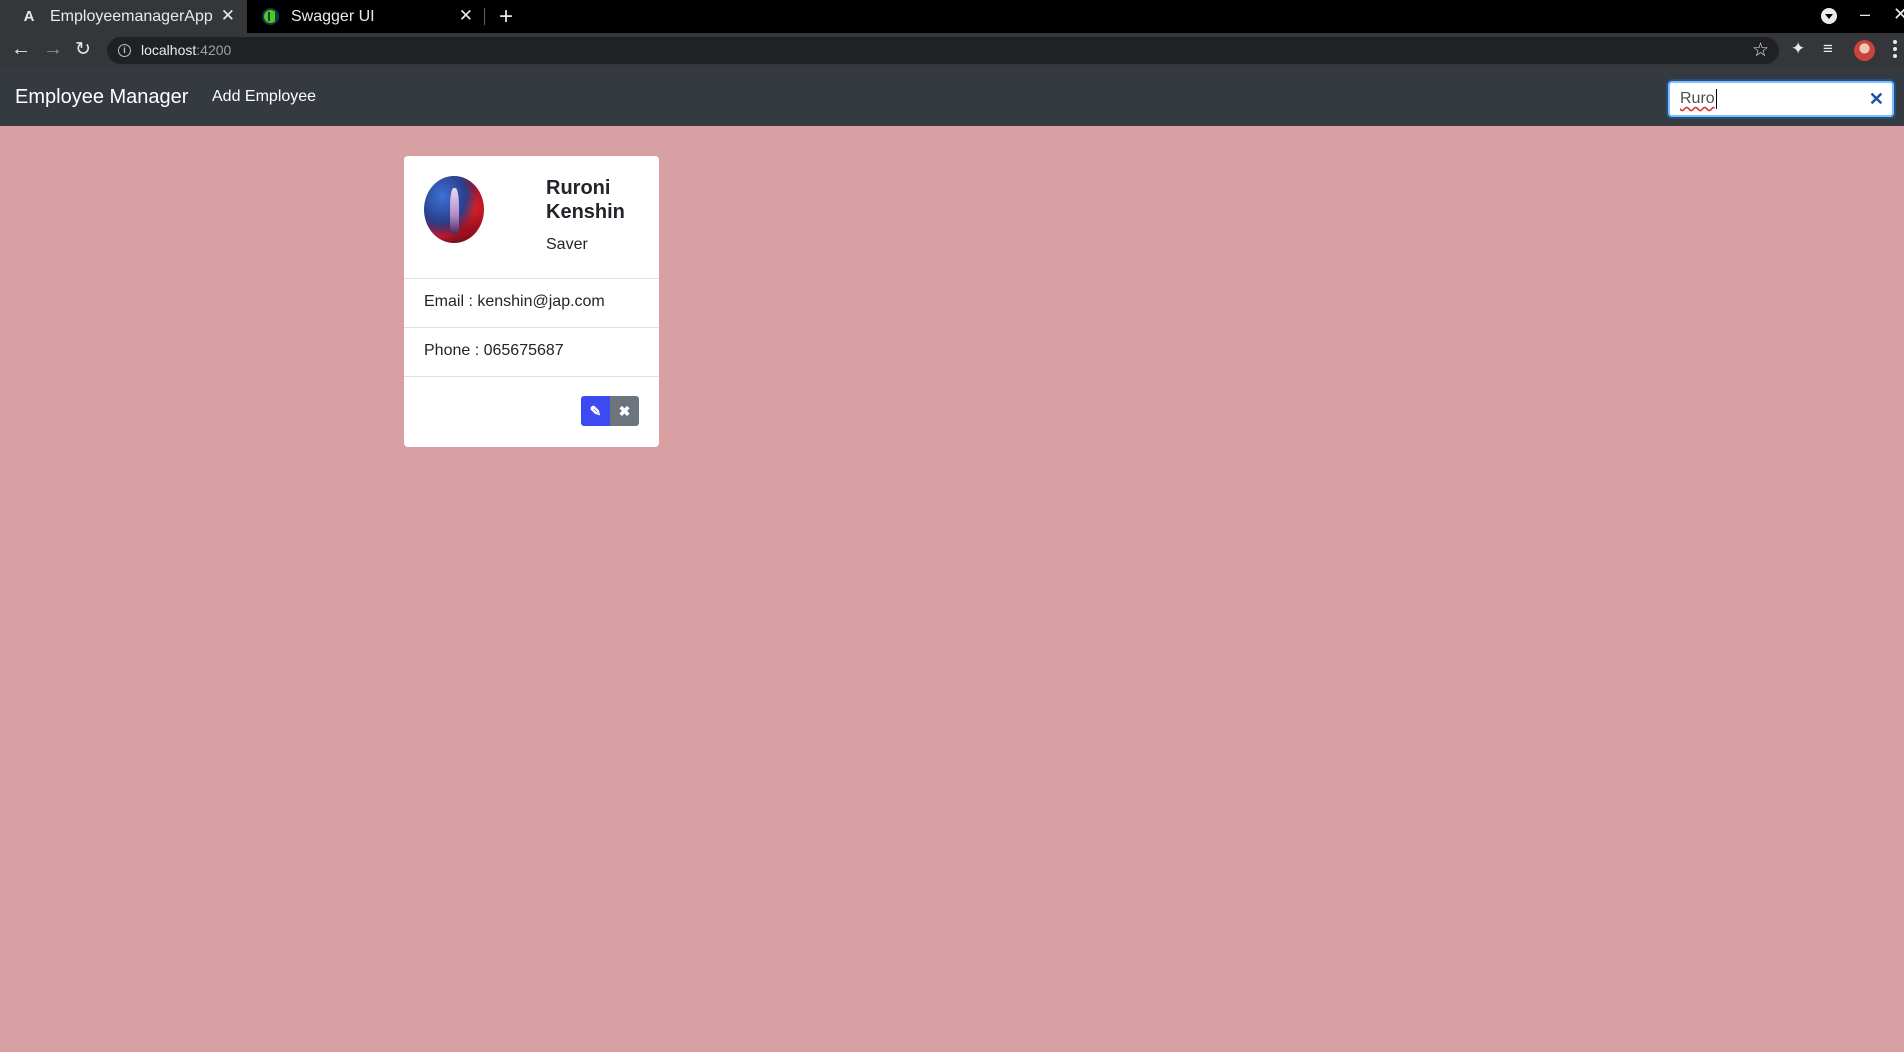  Describe the element at coordinates (1898, 14) in the screenshot. I see `window-close-icon: ✕` at that location.